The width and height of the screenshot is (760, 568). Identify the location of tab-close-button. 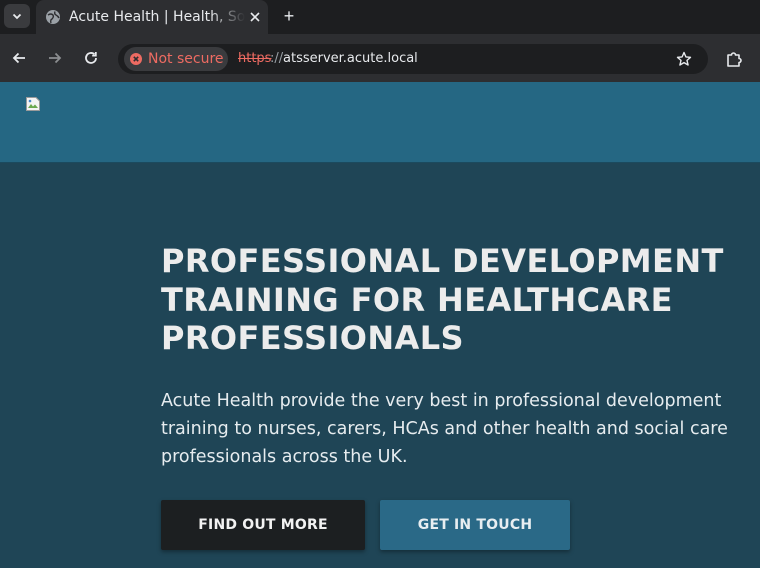
(255, 17).